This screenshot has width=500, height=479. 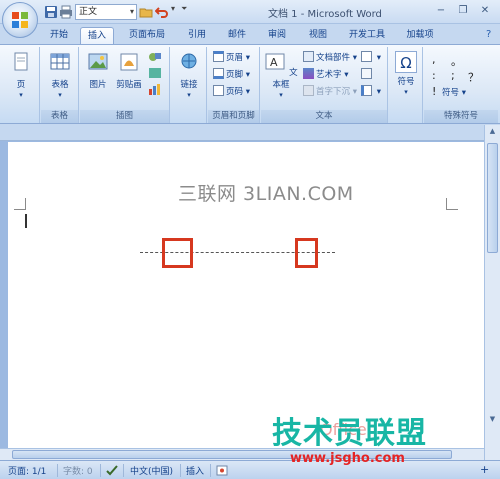 What do you see at coordinates (484, 469) in the screenshot?
I see `zoom-in-icon: +` at bounding box center [484, 469].